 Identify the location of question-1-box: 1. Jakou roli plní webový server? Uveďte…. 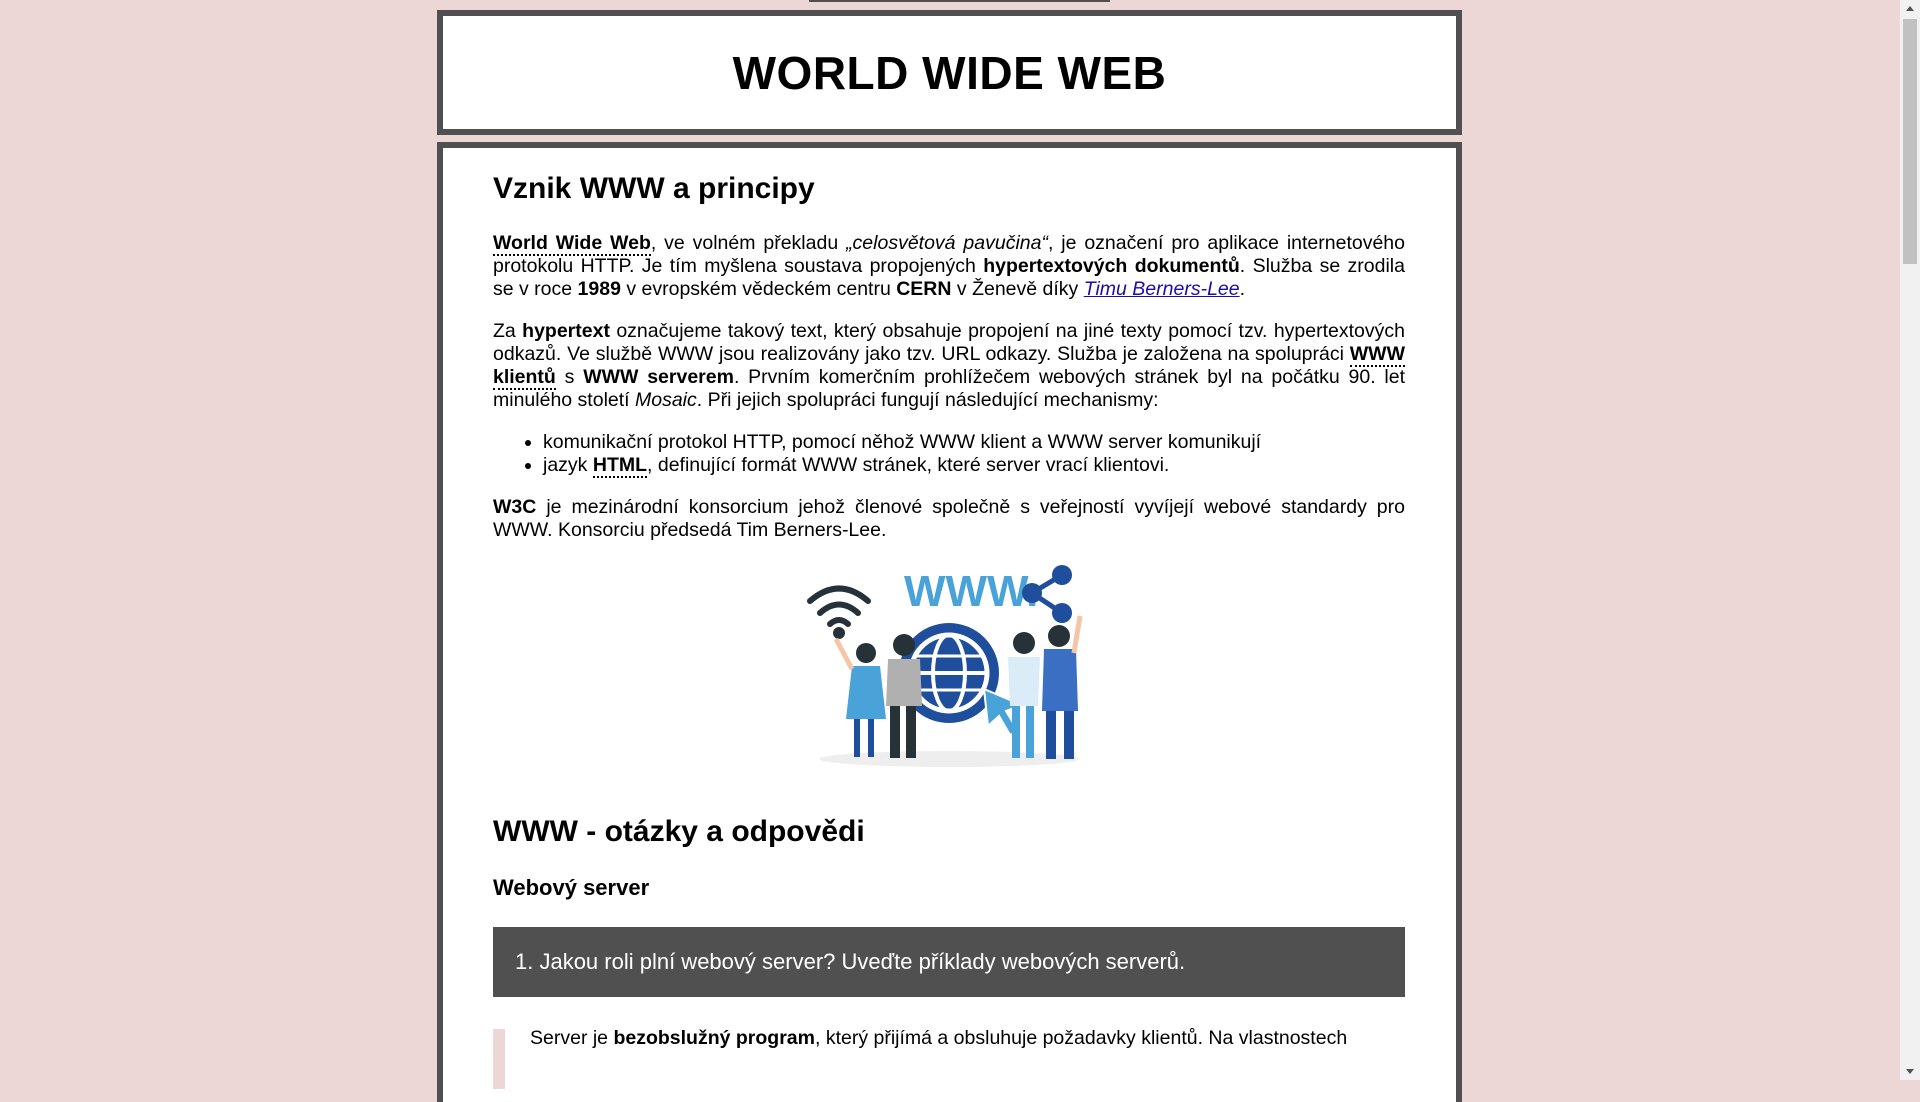
(949, 962).